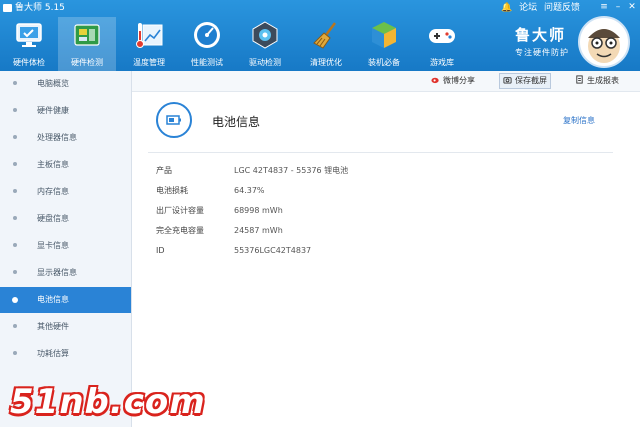  I want to click on sidebar-item-gpu: 显卡信息, so click(65, 246).